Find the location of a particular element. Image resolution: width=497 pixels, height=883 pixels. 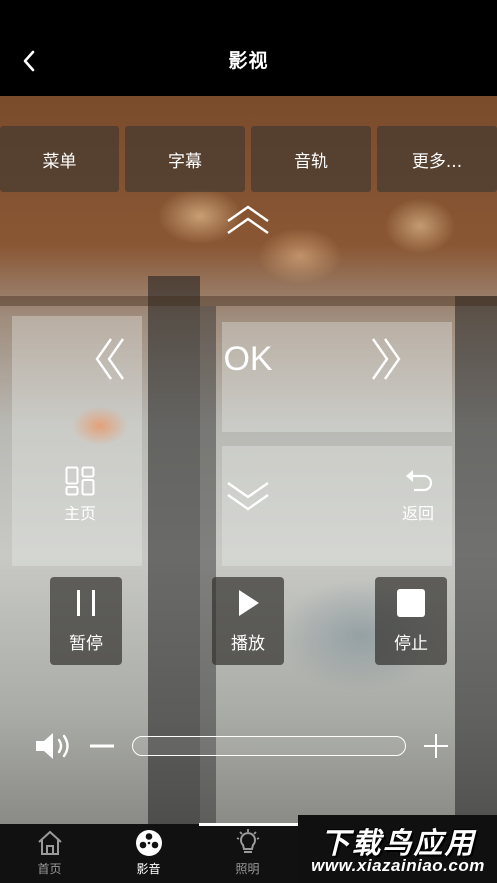

stop-label: 停止 is located at coordinates (411, 644).